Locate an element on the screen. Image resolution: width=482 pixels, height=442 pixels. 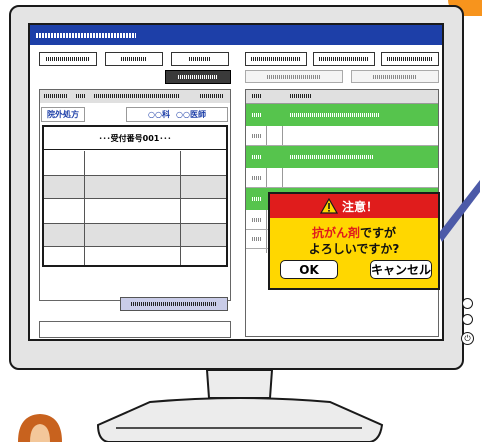
power-icon: ⏻ is located at coordinates (467, 338).